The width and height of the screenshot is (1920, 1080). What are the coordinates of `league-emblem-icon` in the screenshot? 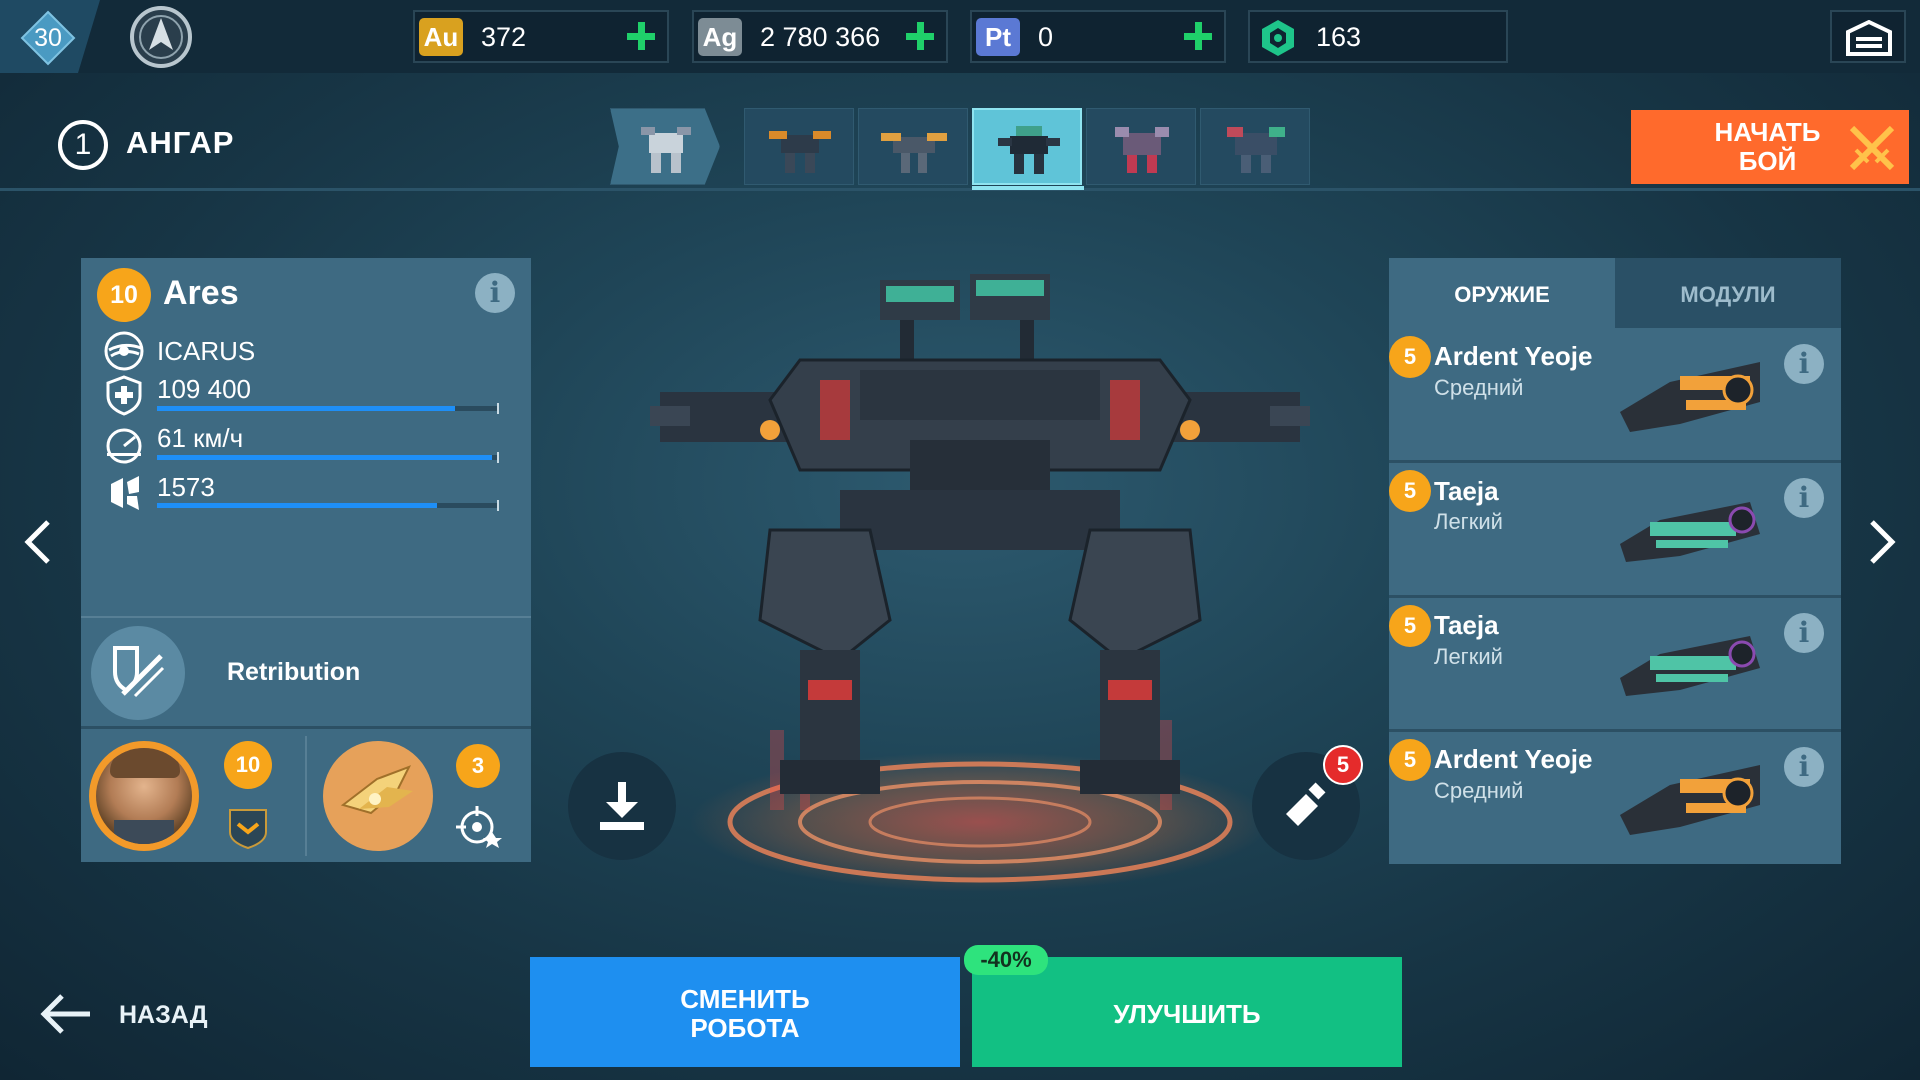 It's located at (161, 37).